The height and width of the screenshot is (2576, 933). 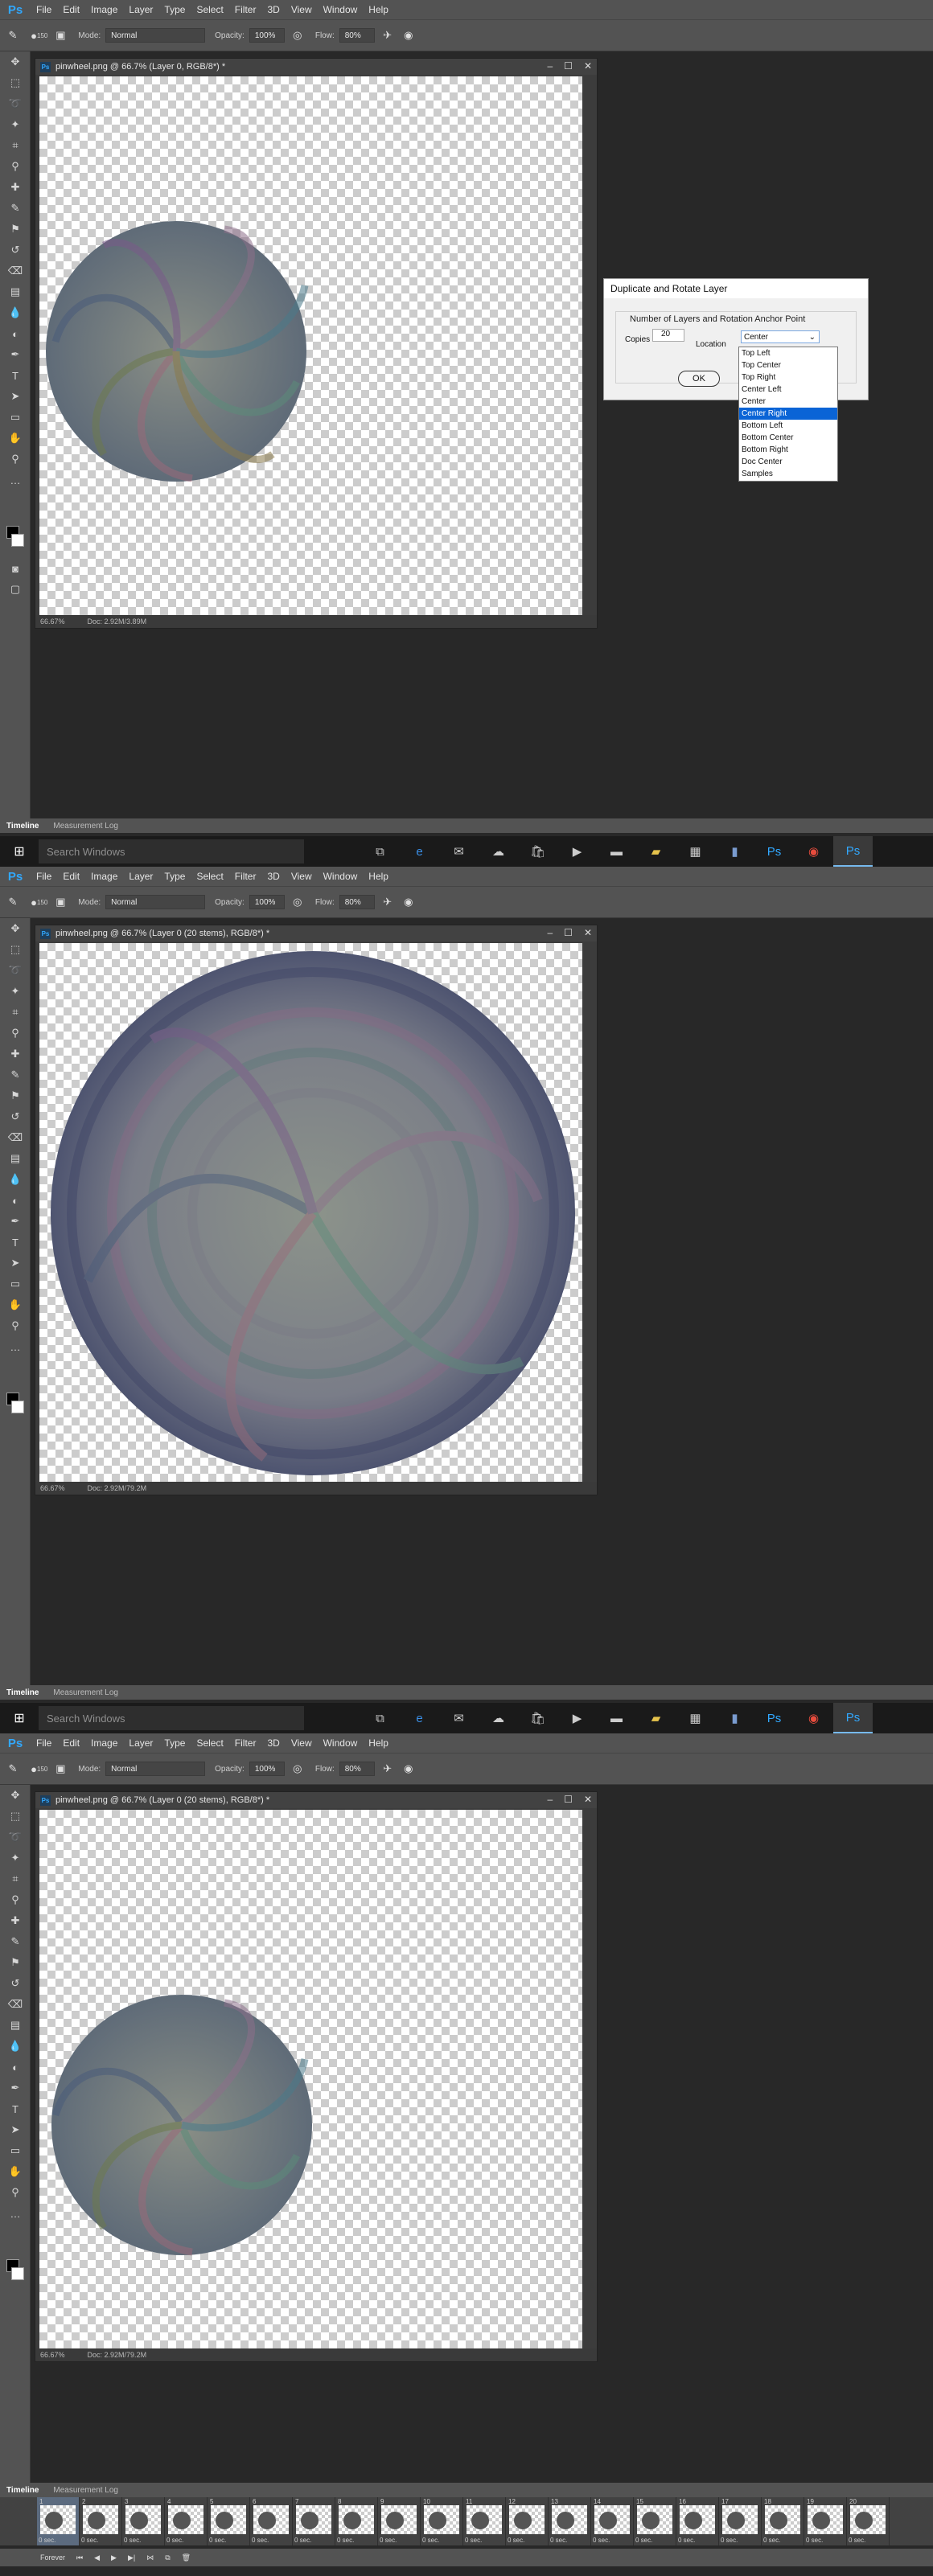 What do you see at coordinates (388, 1769) in the screenshot?
I see `airbrush-icon: ✈` at bounding box center [388, 1769].